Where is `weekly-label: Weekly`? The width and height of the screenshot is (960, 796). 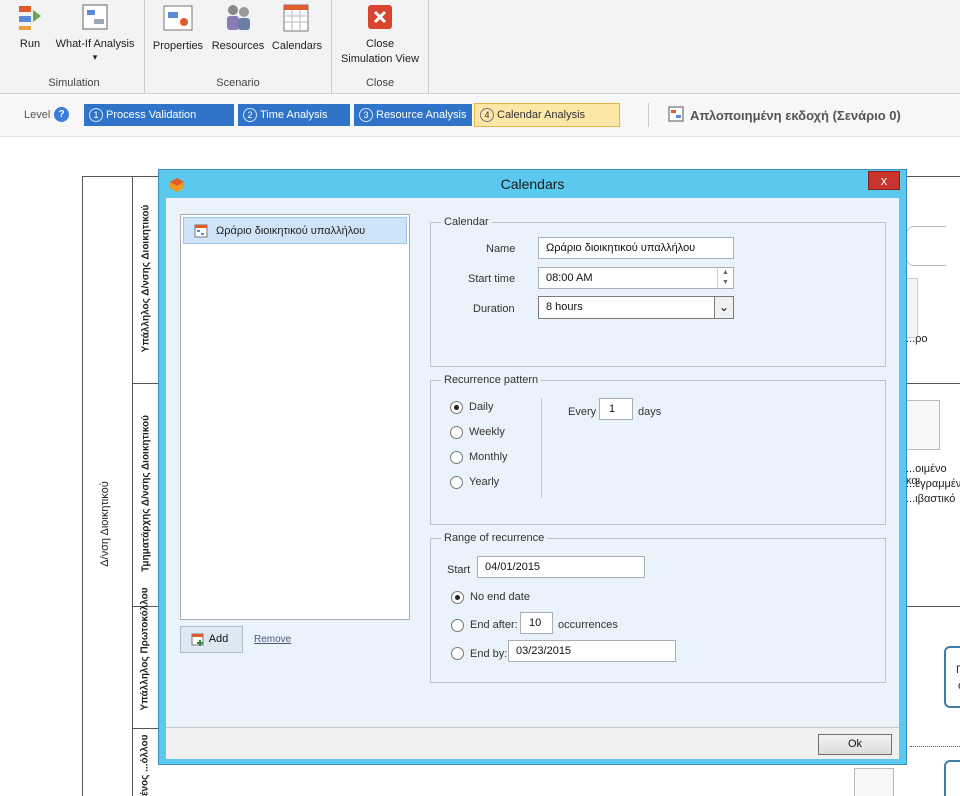 weekly-label: Weekly is located at coordinates (487, 432).